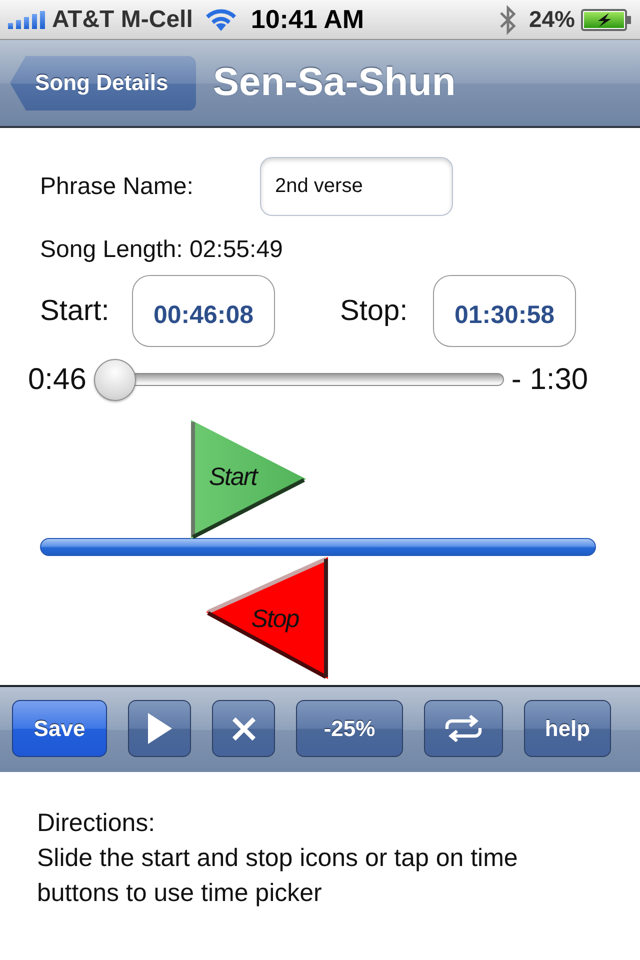 The width and height of the screenshot is (640, 960). Describe the element at coordinates (549, 380) in the screenshot. I see `slider-end-reading: - 1:30` at that location.